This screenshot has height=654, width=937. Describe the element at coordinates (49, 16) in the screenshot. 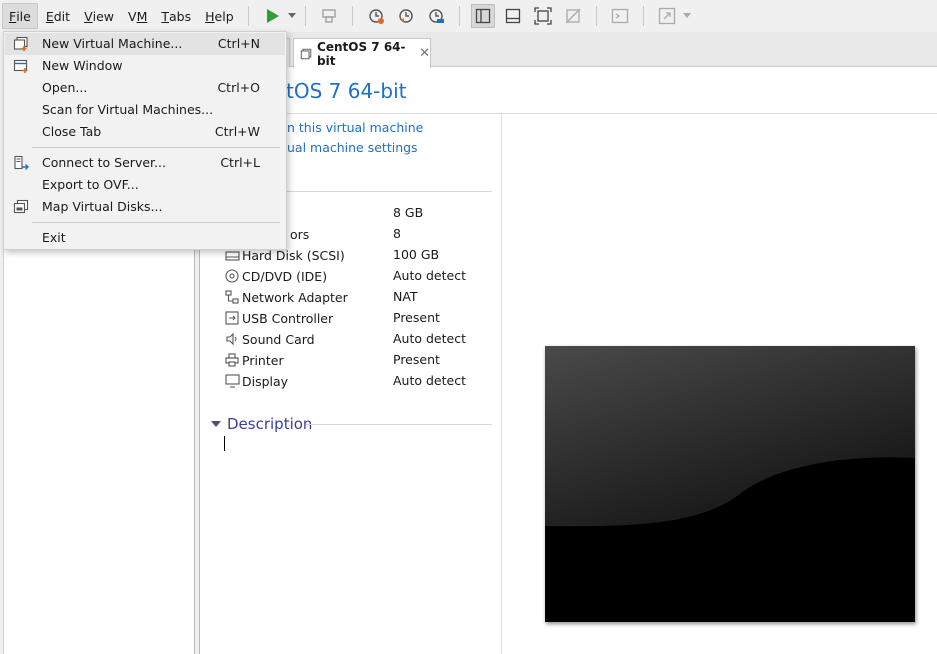

I see `menu-edit-mnemonic: E` at that location.